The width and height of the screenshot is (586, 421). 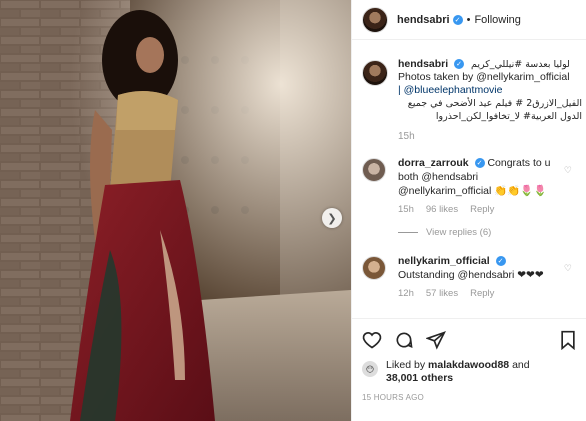 I want to click on liked-by-suffix: and, so click(x=519, y=365).